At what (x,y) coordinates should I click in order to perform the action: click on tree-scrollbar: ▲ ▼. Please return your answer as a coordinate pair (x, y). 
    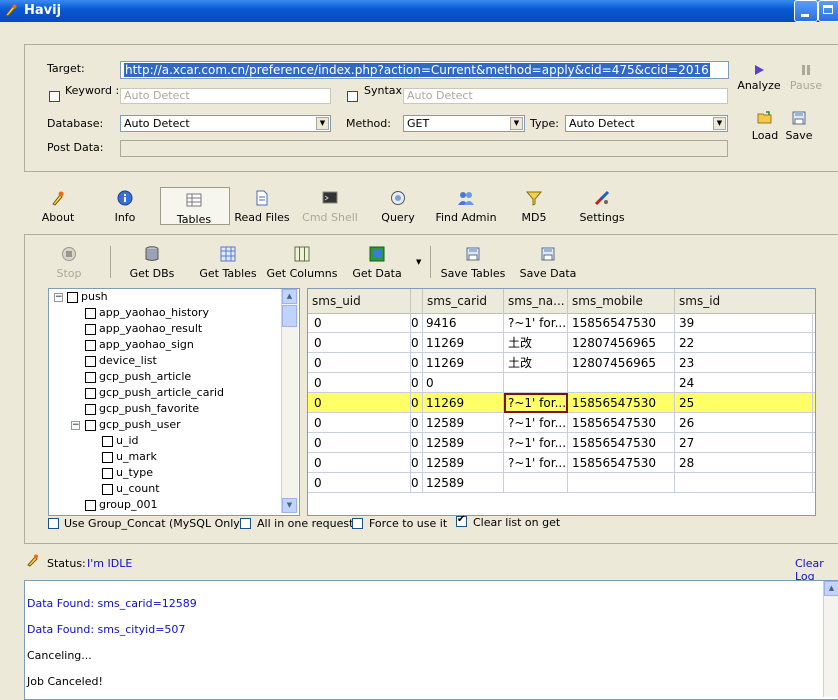
    Looking at the image, I should click on (289, 401).